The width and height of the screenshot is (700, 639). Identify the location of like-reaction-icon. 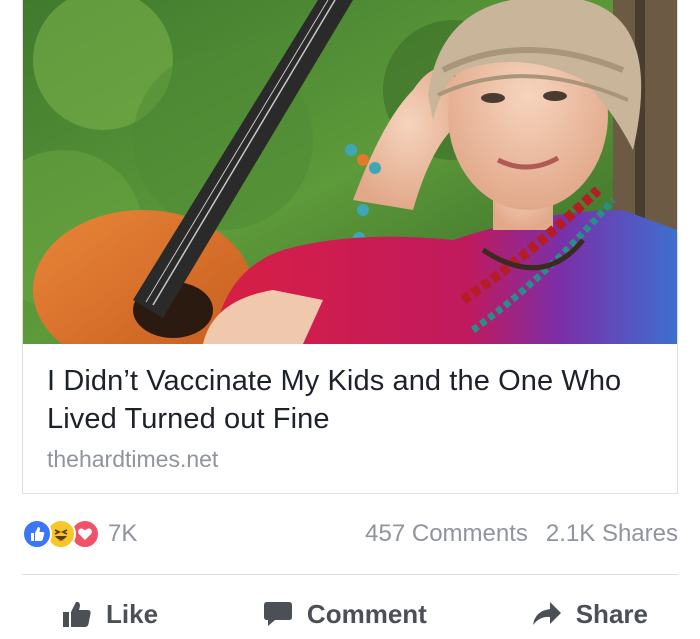
(37, 534).